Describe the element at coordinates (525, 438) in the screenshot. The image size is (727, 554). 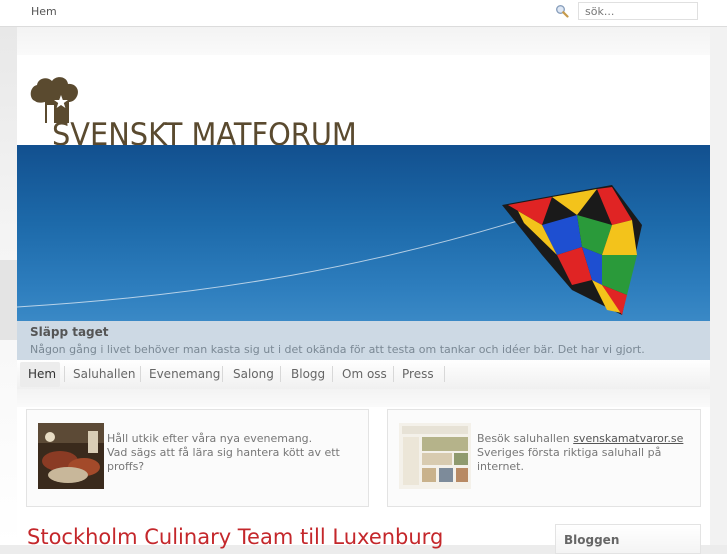
I see `promo-saluhallen-prefix: Besök saluhallen` at that location.